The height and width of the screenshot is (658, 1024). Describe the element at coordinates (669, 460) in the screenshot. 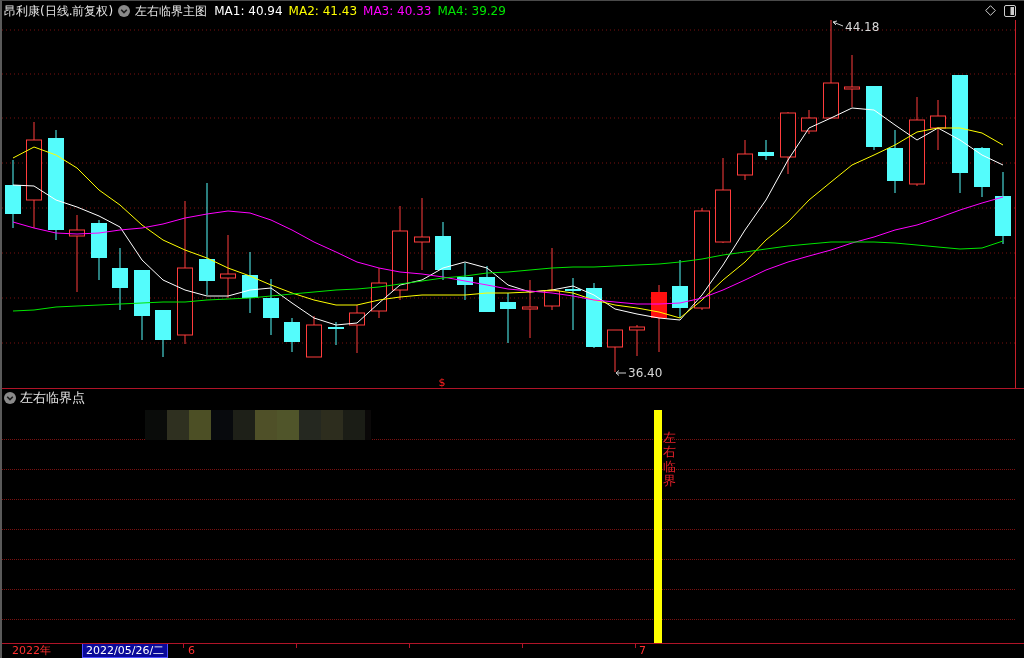

I see `signal-label: 左右临界` at that location.